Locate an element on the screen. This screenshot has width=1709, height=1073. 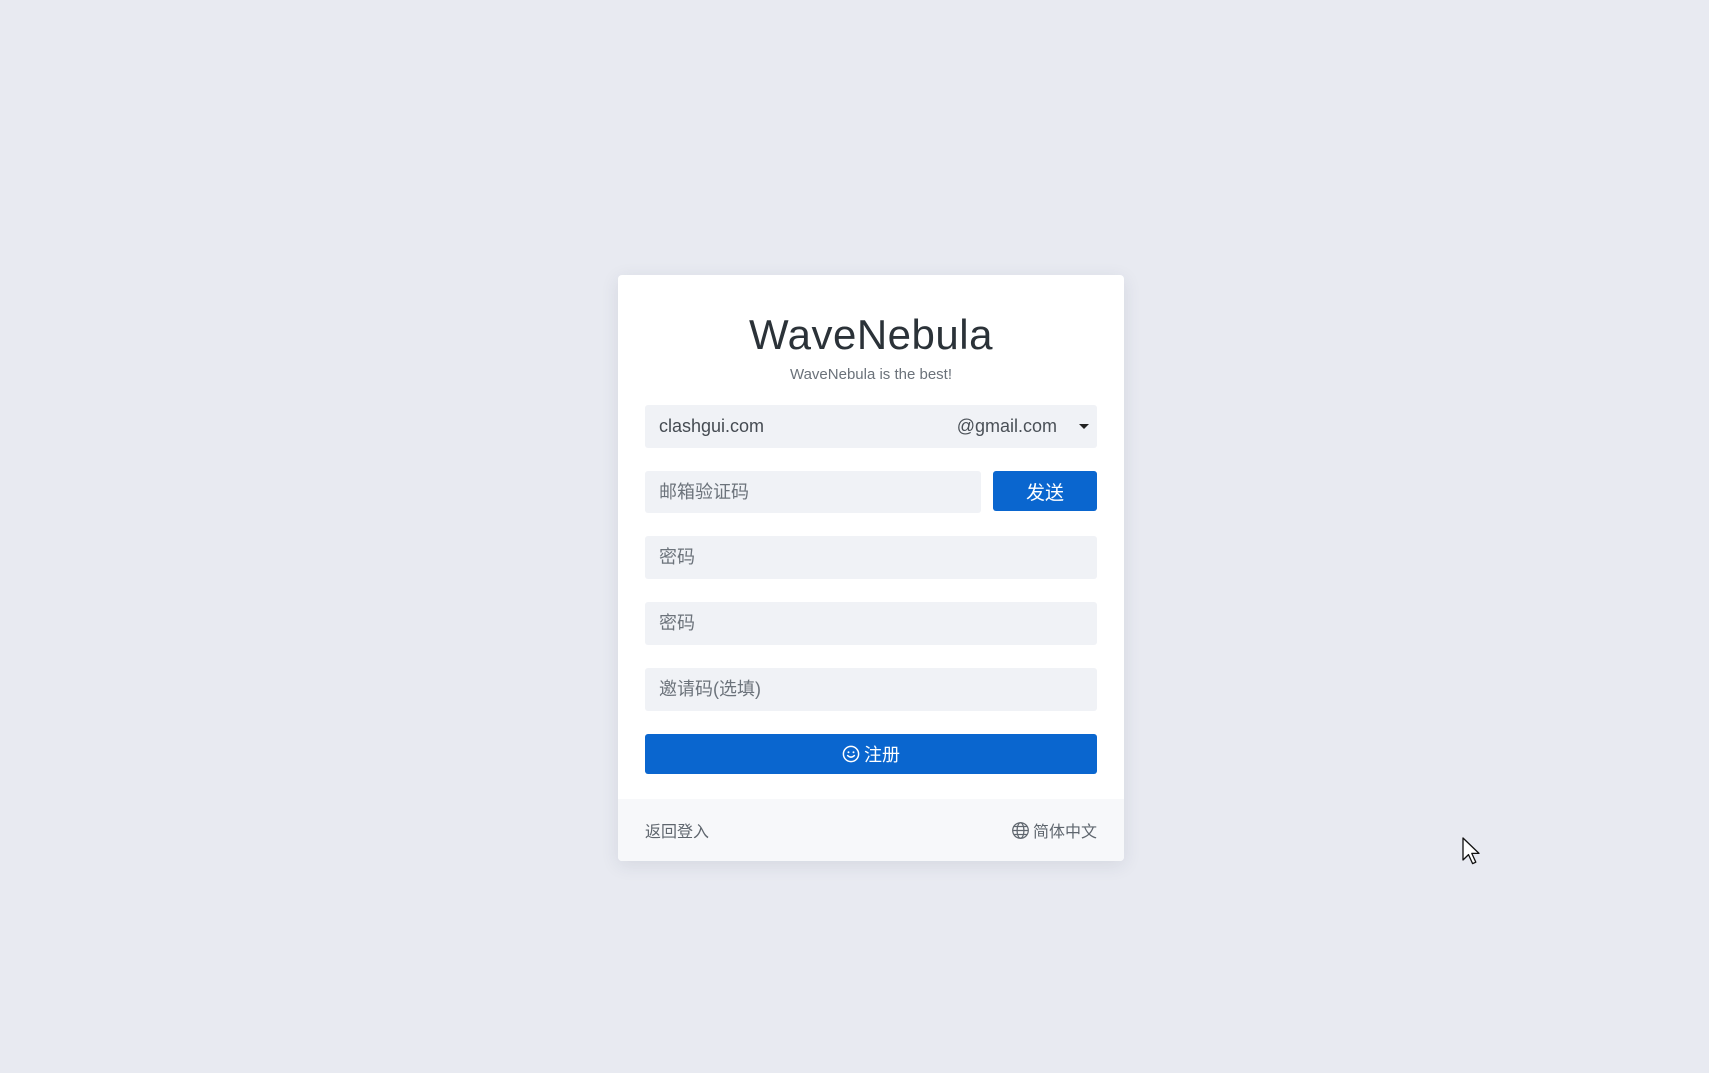
confirm-password-input is located at coordinates (871, 623).